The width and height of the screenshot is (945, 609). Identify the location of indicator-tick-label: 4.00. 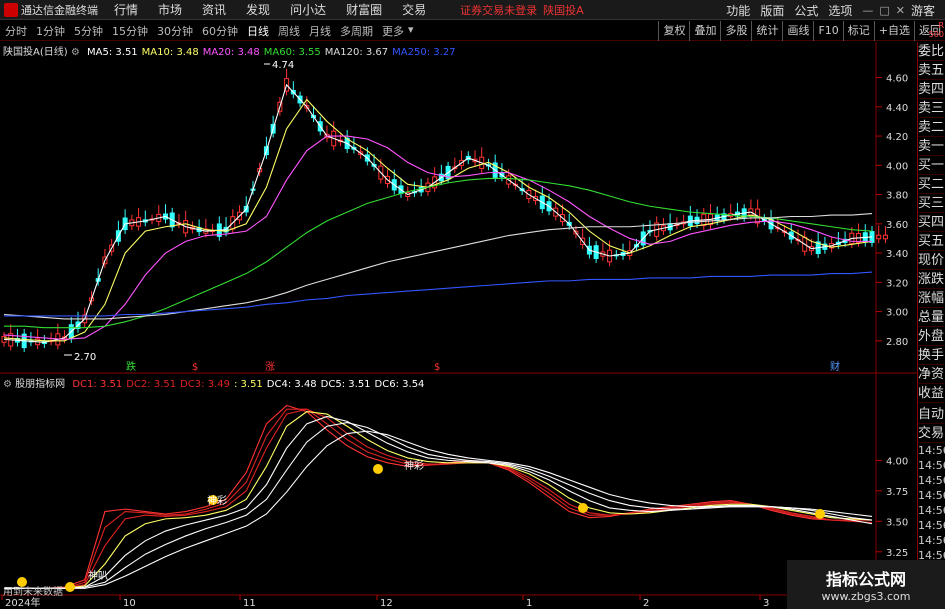
(897, 461).